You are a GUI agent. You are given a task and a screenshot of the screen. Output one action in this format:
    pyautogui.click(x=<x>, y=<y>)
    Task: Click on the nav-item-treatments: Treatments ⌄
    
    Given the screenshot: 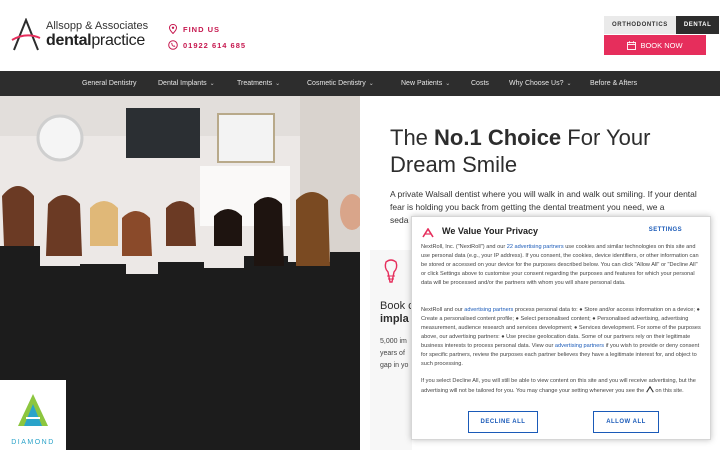 What is the action you would take?
    pyautogui.click(x=258, y=83)
    